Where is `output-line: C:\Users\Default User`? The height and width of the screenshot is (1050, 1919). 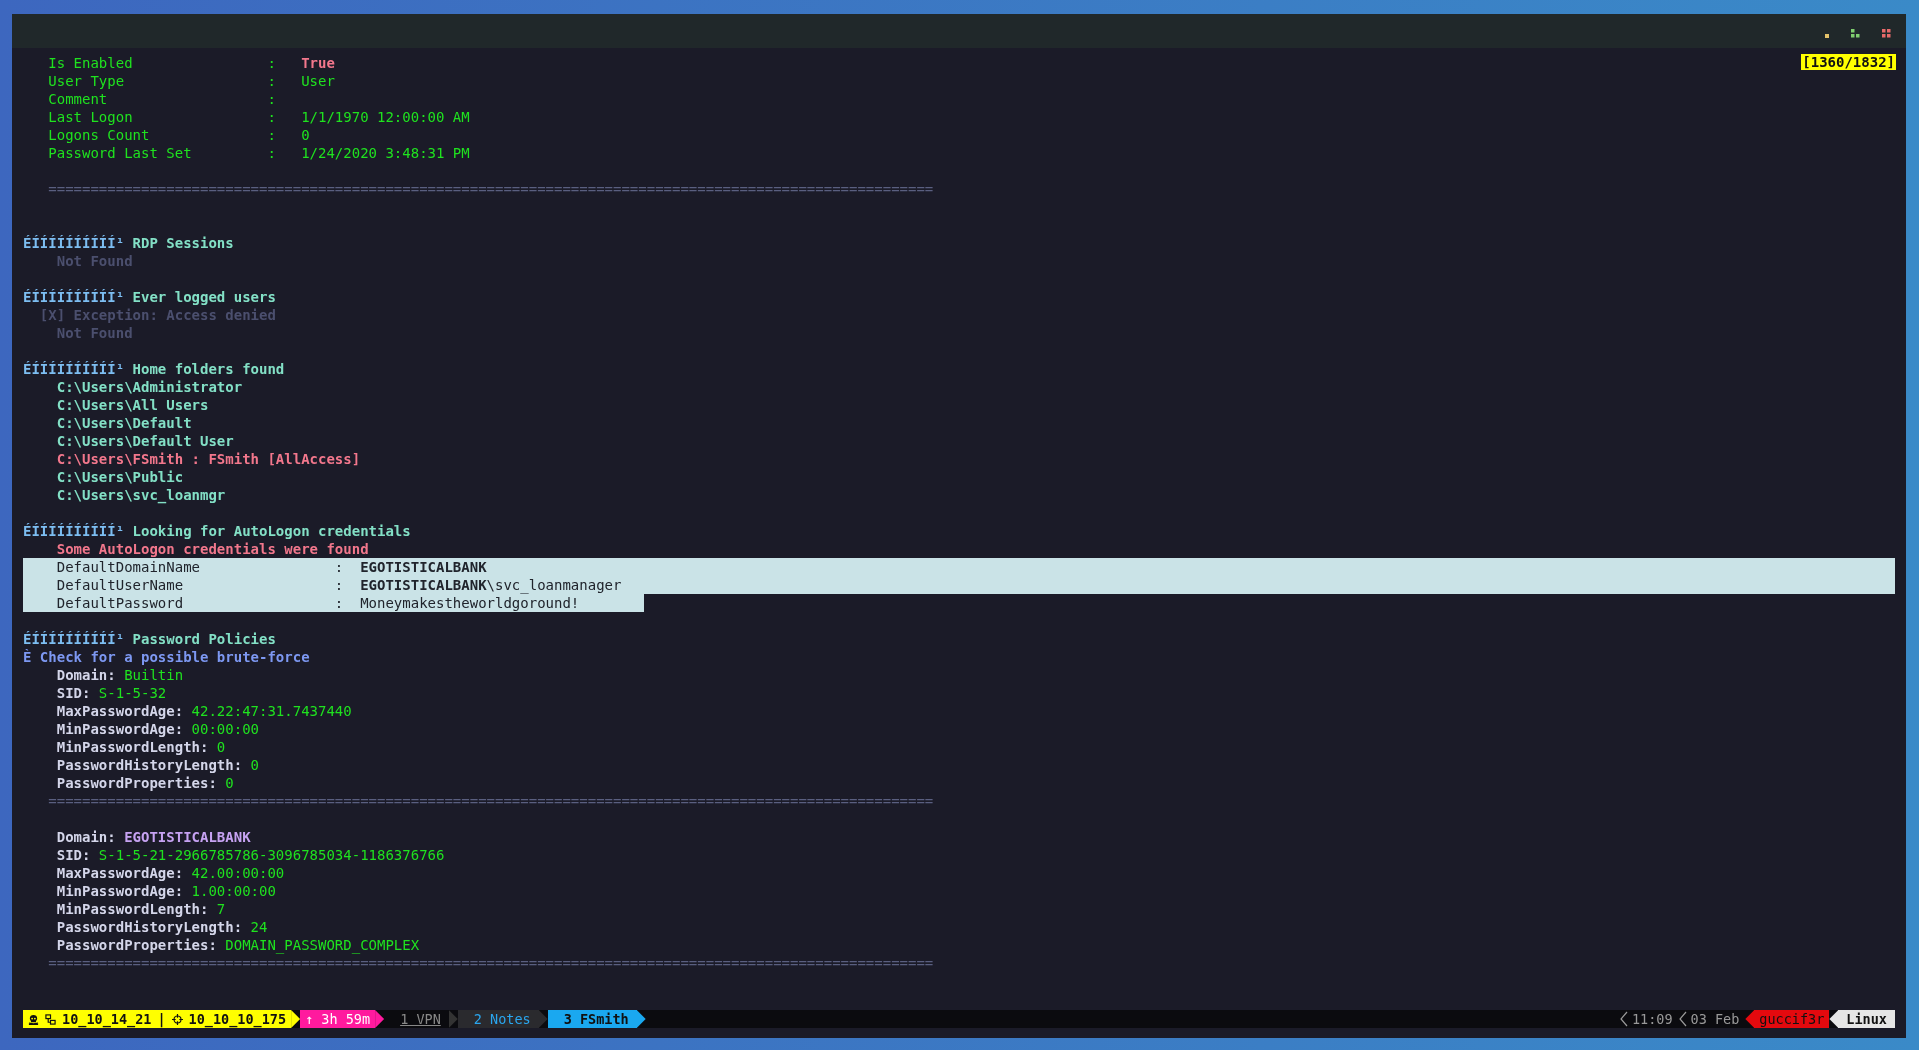
output-line: C:\Users\Default User is located at coordinates (145, 441).